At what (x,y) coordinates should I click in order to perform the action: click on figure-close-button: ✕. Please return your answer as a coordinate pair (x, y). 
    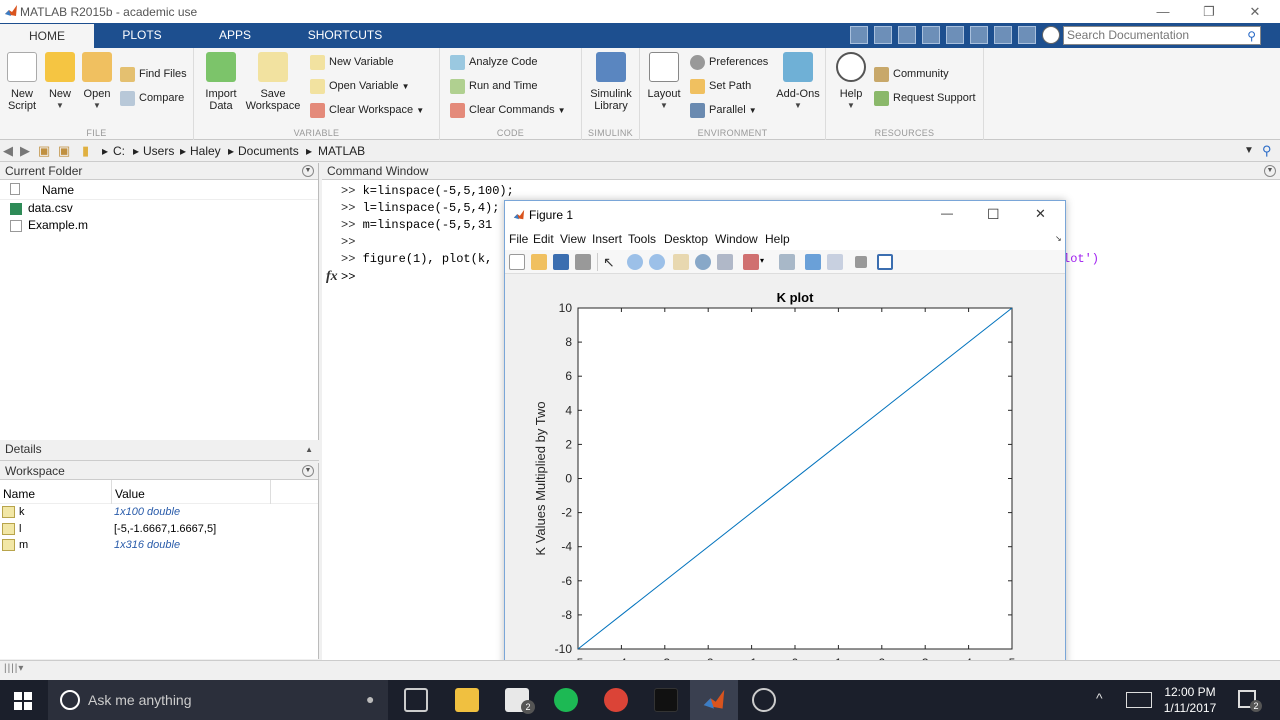
    Looking at the image, I should click on (1040, 214).